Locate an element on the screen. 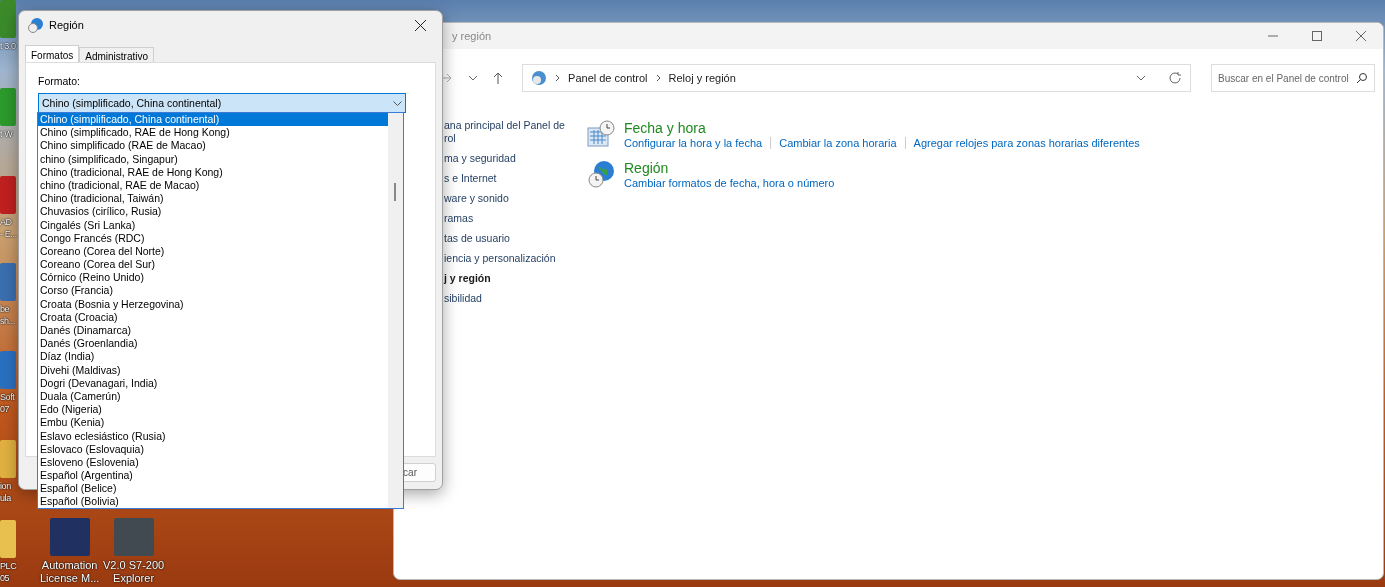 This screenshot has height=587, width=1385. task-link: Agregar relojes para zonas horarias diferentes is located at coordinates (1026, 143).